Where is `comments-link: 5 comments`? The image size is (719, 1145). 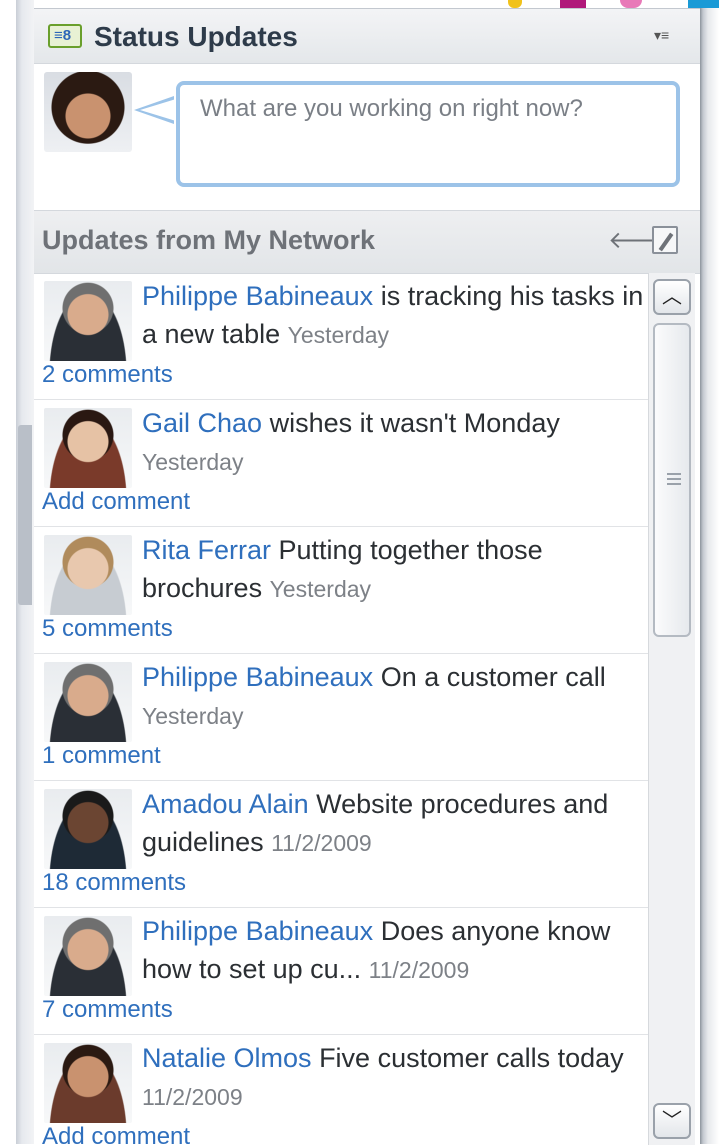 comments-link: 5 comments is located at coordinates (107, 629).